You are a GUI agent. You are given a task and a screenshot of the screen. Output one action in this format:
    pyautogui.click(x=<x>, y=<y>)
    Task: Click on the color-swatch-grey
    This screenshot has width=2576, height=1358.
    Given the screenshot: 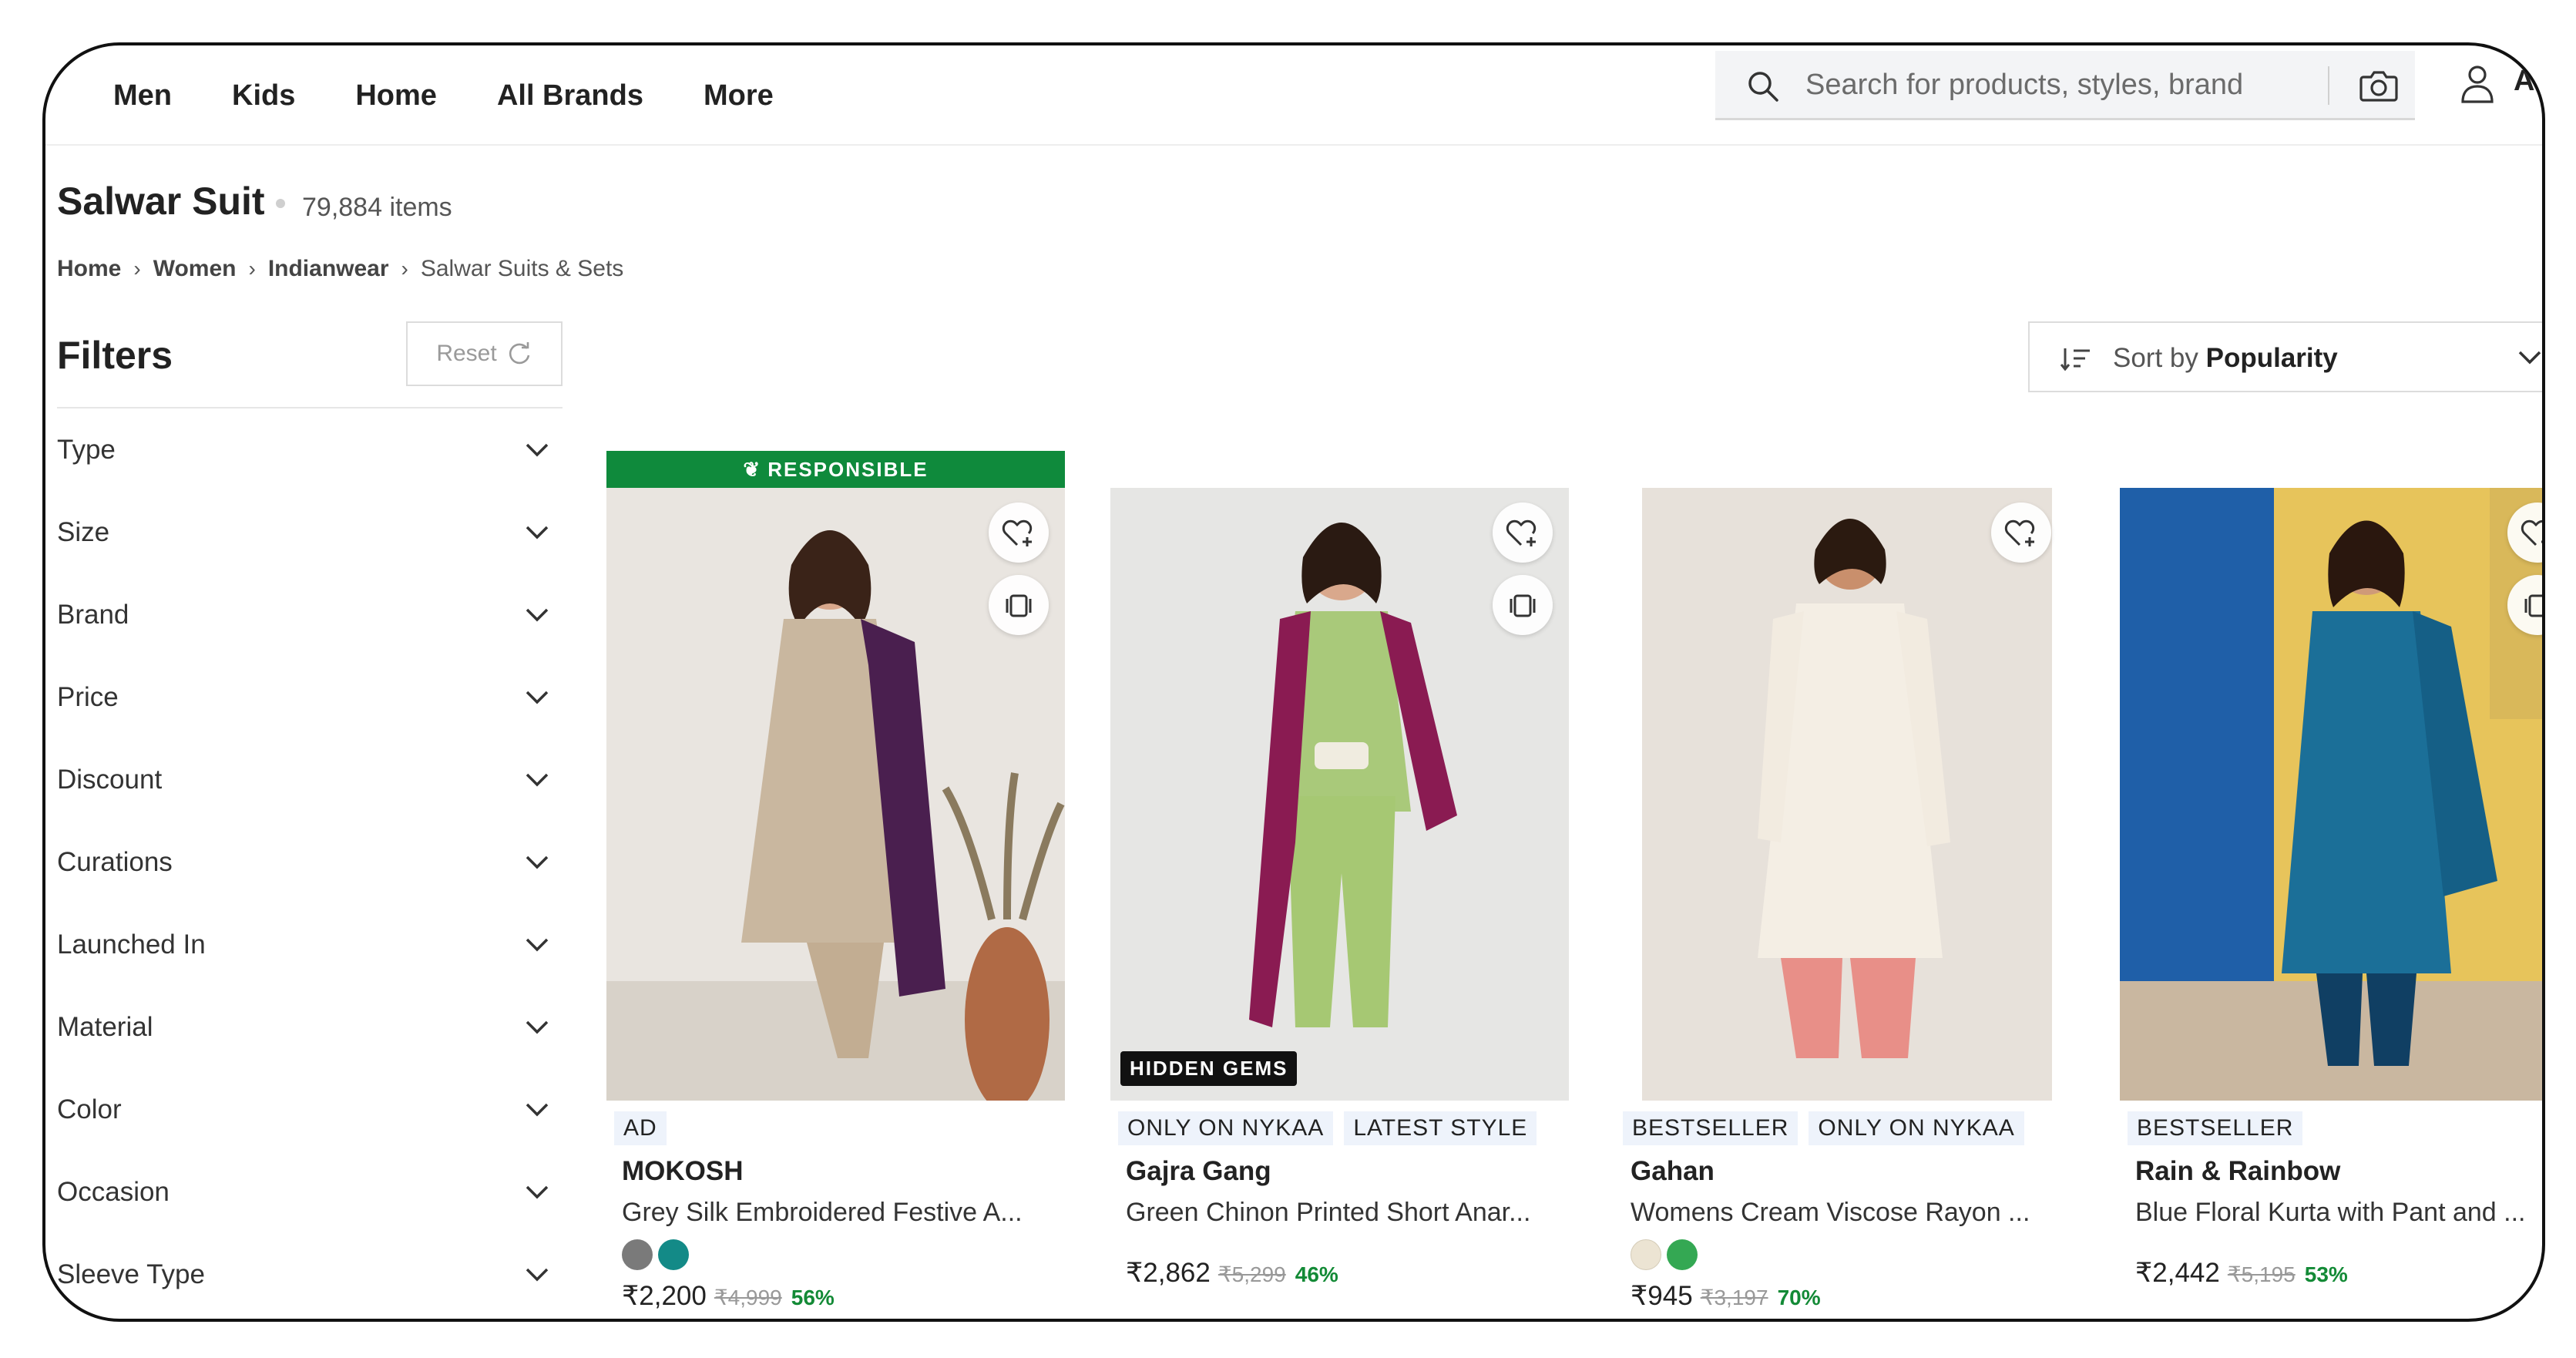 What is the action you would take?
    pyautogui.click(x=637, y=1254)
    